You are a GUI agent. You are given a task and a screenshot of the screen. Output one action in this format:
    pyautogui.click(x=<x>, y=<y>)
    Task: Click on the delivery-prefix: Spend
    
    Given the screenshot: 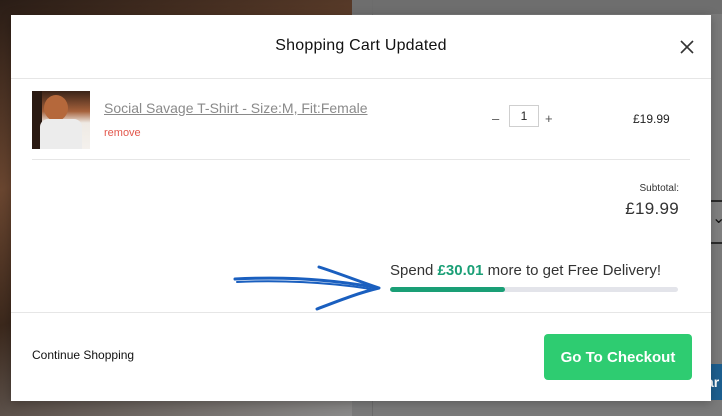 What is the action you would take?
    pyautogui.click(x=414, y=270)
    